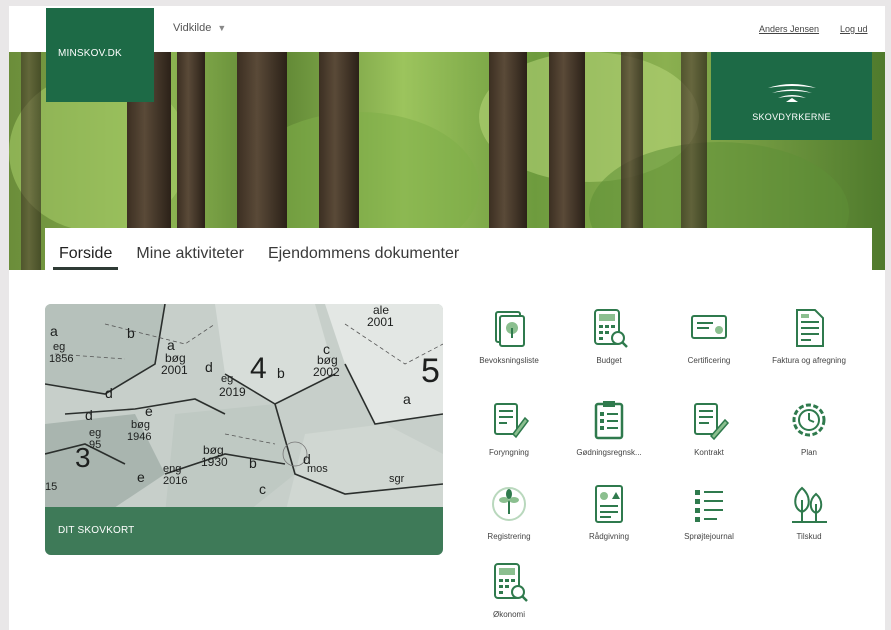 The height and width of the screenshot is (630, 891). I want to click on seedling-icon, so click(509, 504).